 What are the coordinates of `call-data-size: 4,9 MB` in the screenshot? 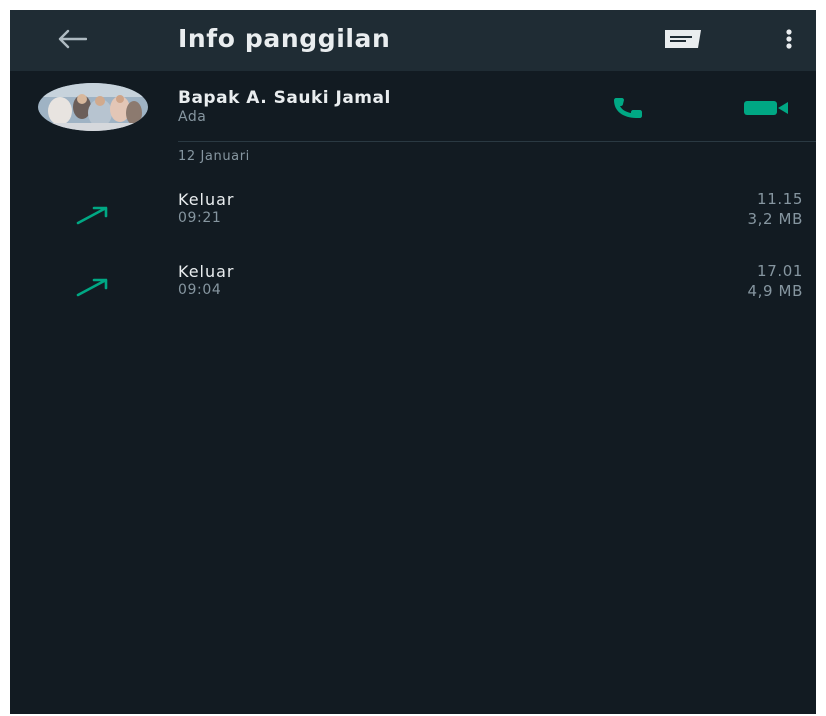 It's located at (775, 291).